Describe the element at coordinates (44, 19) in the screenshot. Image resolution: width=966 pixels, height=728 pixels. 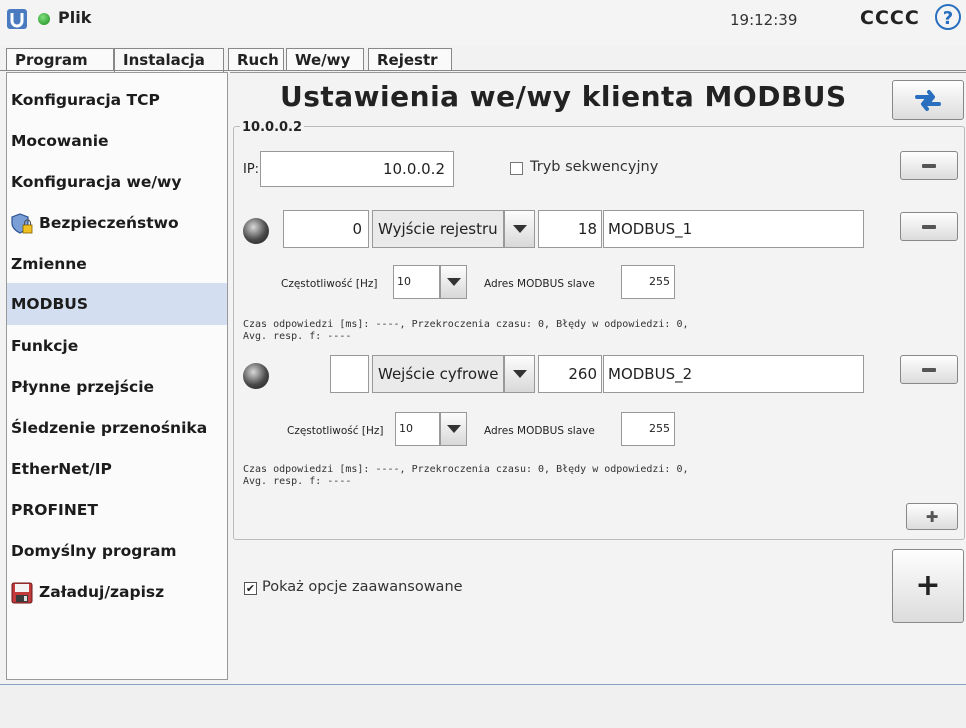
I see `status-indicator-icon` at that location.